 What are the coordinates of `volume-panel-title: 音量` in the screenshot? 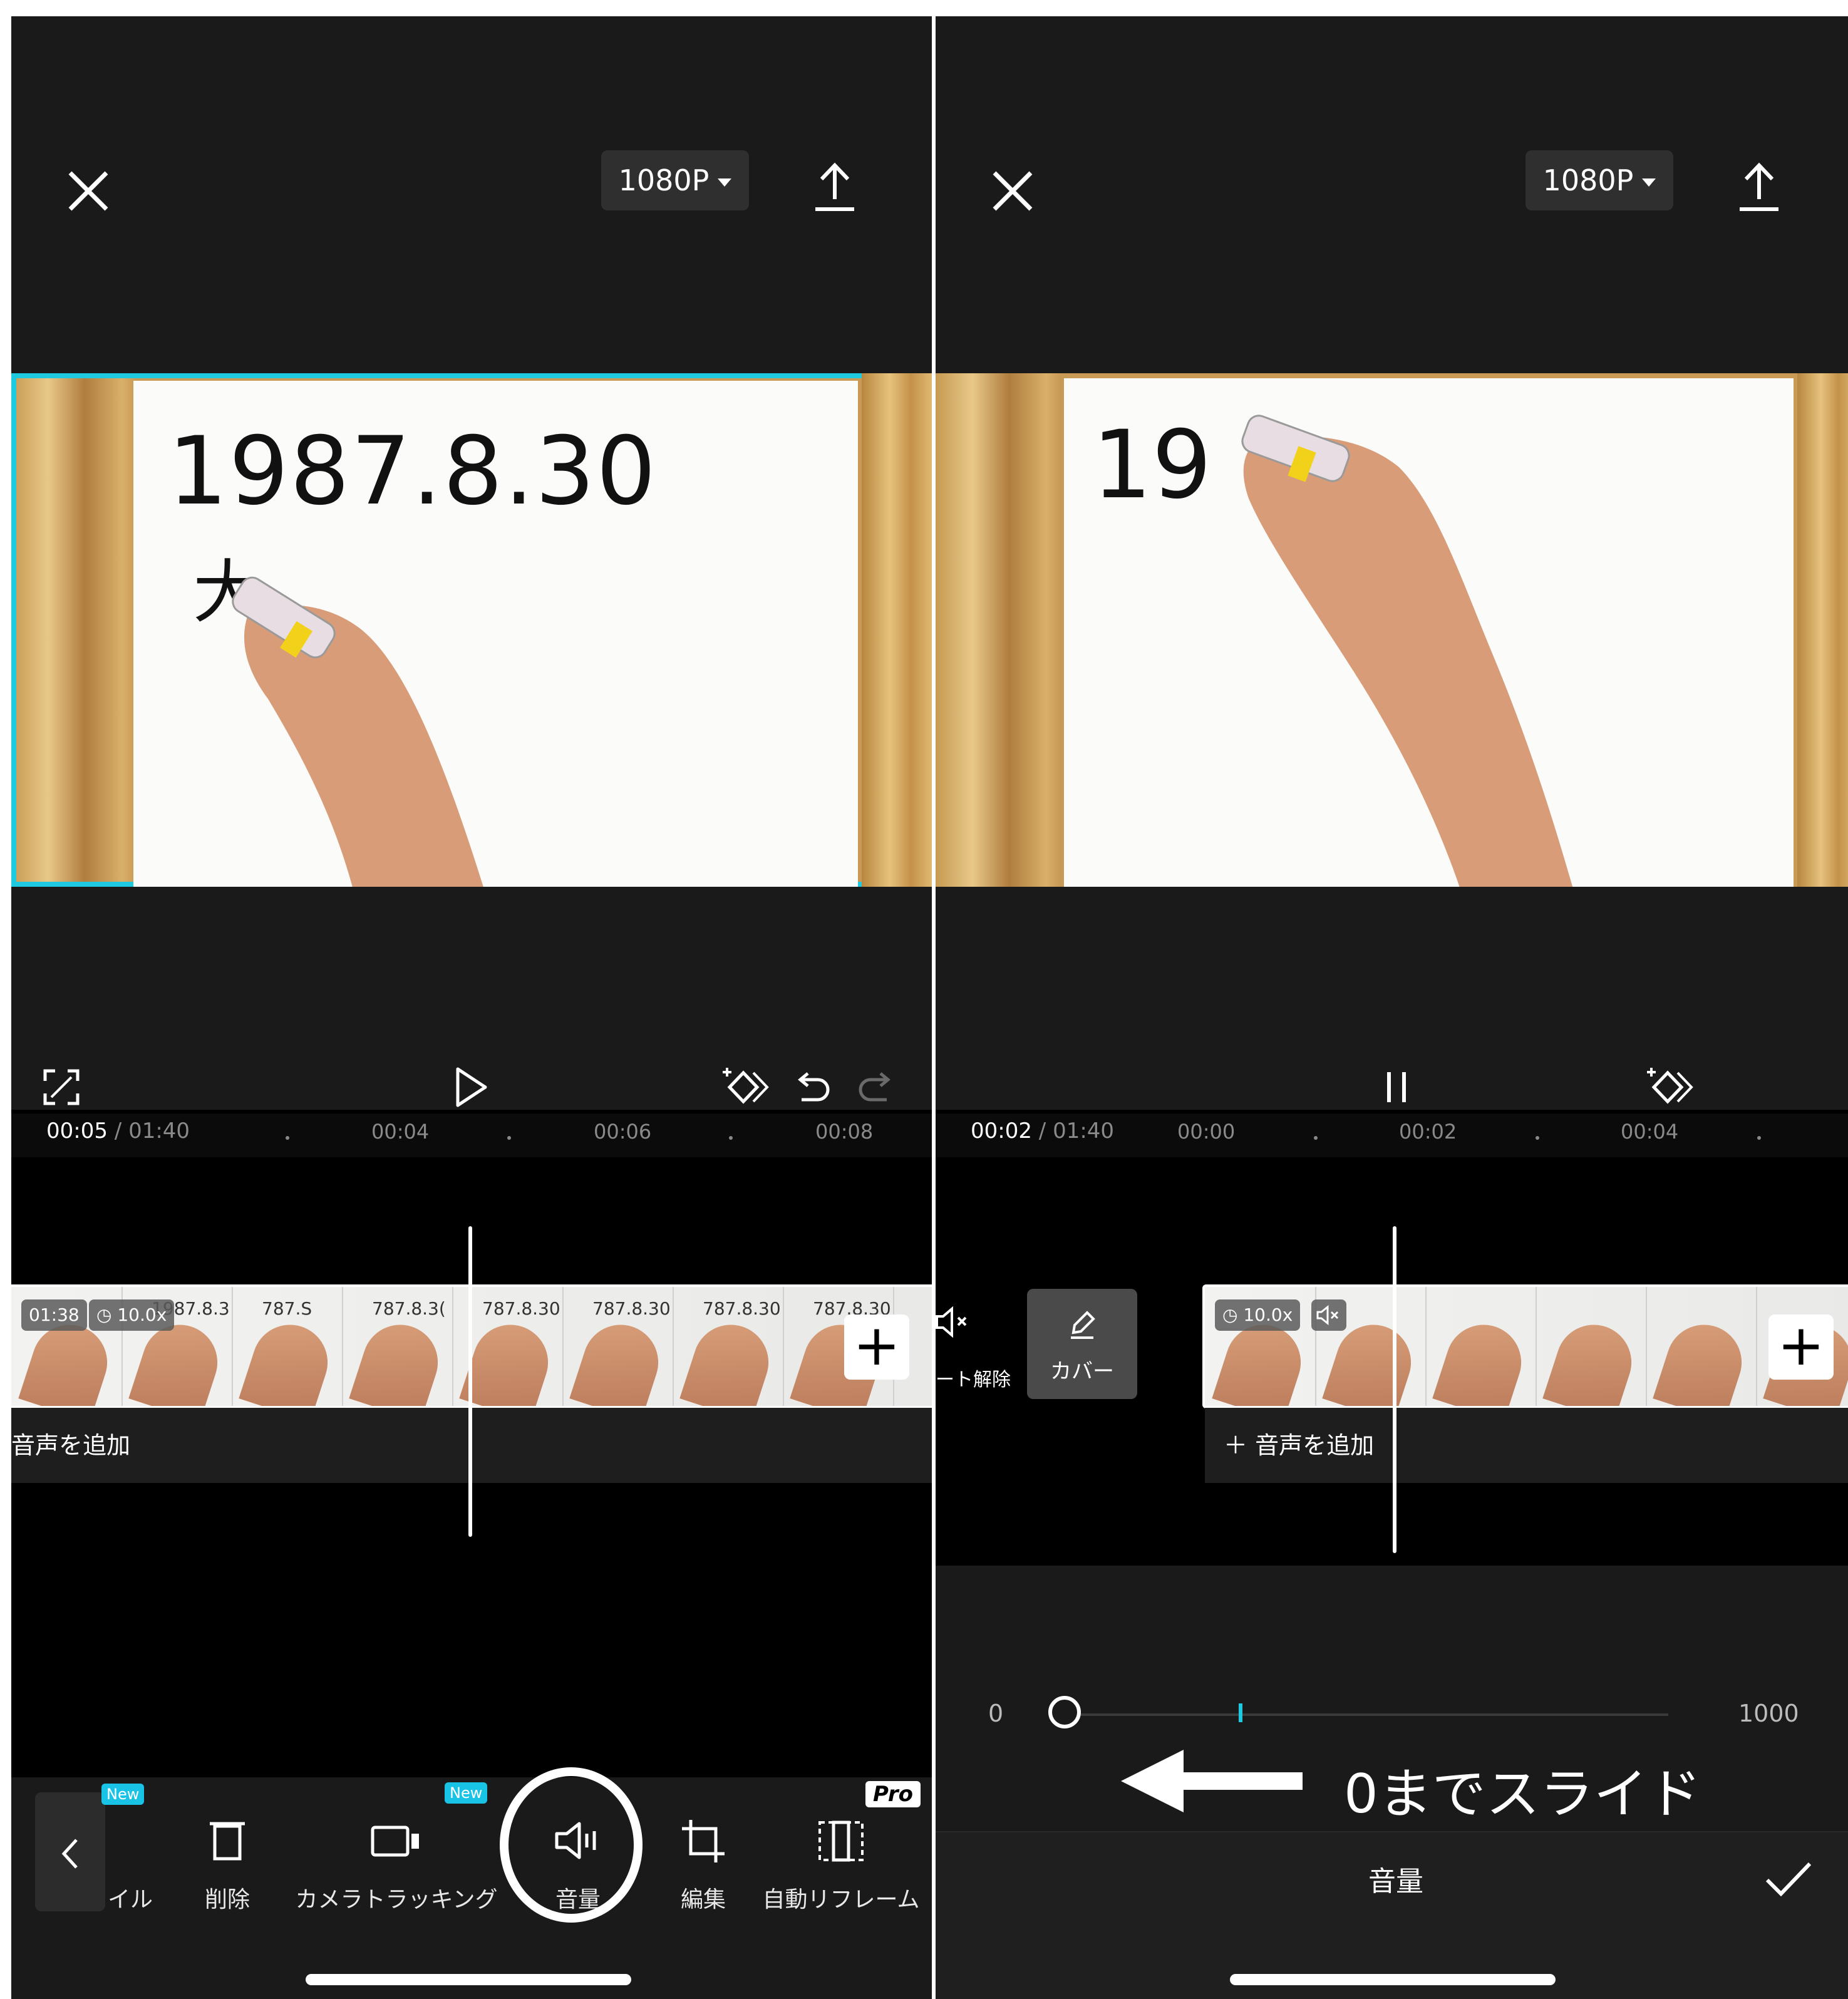 It's located at (1395, 1882).